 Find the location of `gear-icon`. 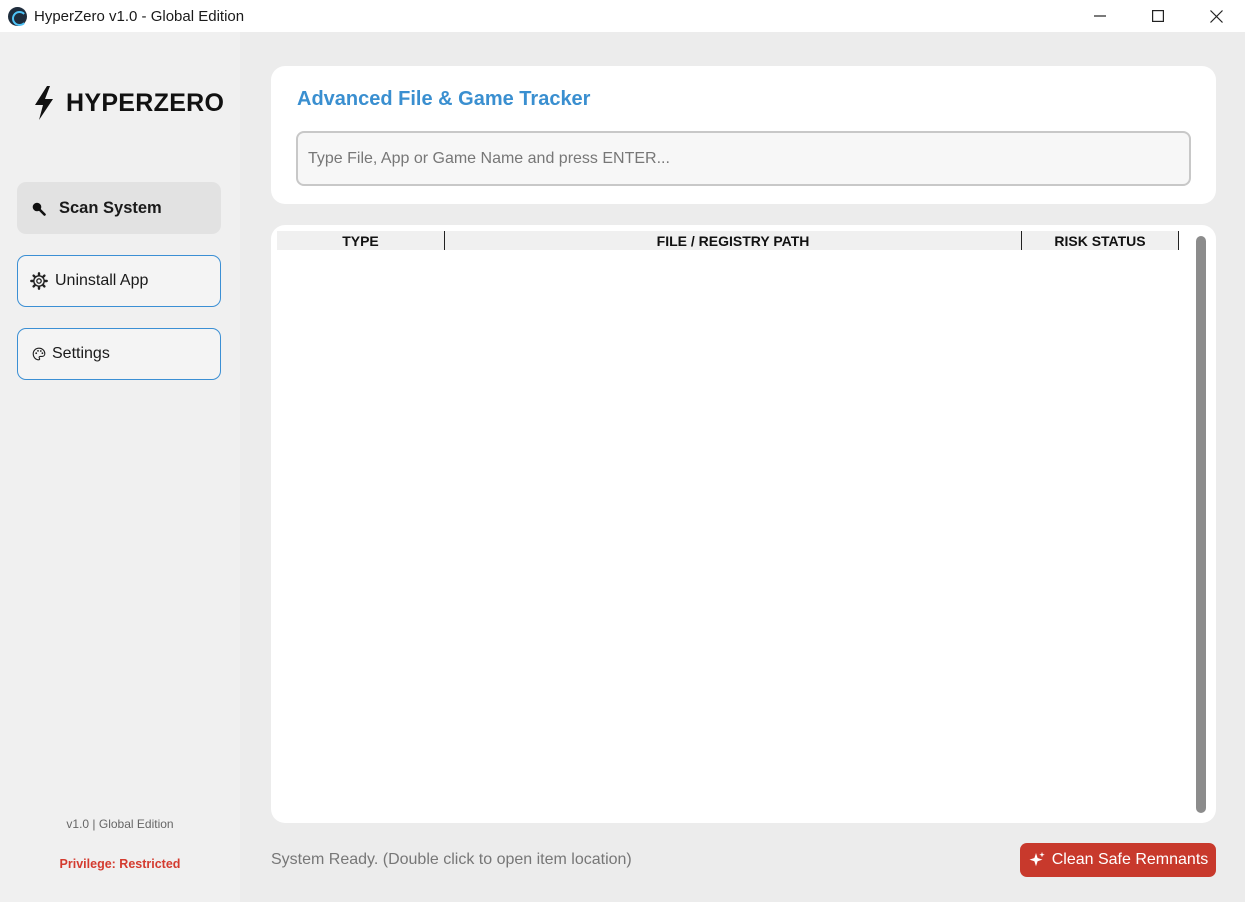

gear-icon is located at coordinates (39, 281).